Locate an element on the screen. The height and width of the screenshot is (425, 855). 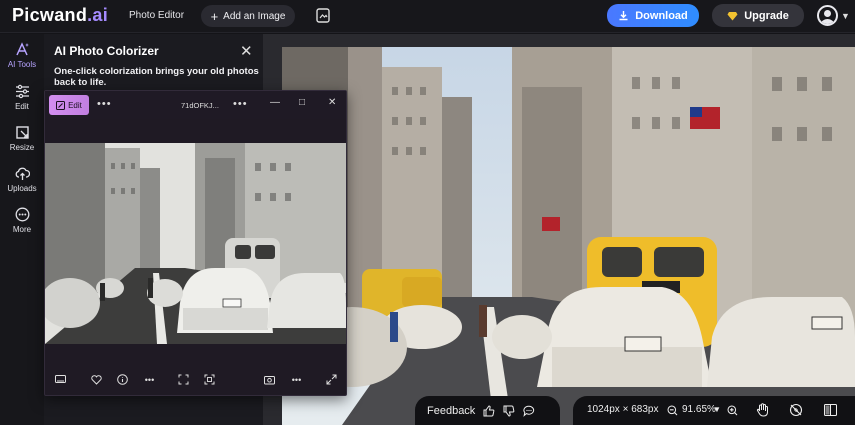
expand-icon is located at coordinates (331, 379).